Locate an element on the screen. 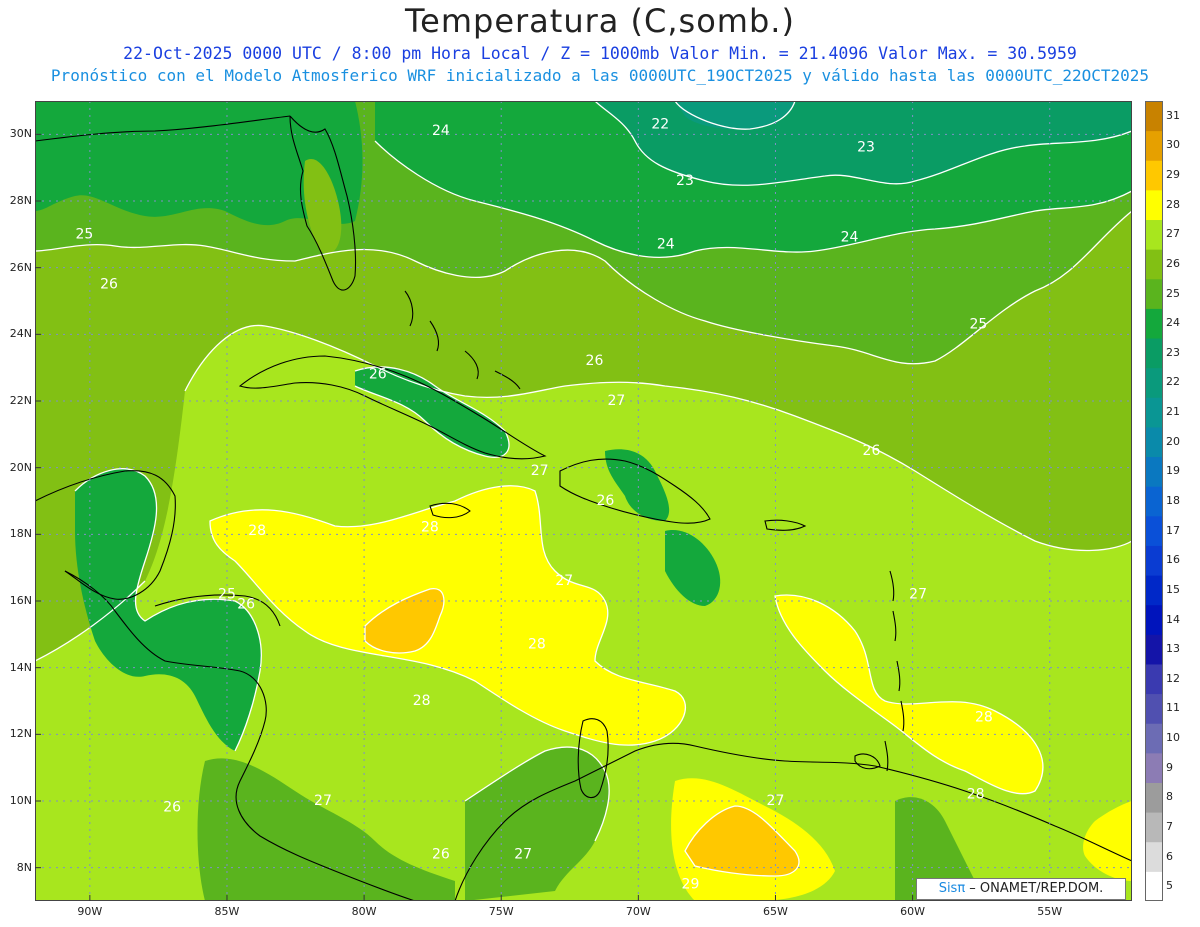 The height and width of the screenshot is (927, 1200). lat-label: 20N is located at coordinates (20, 467).